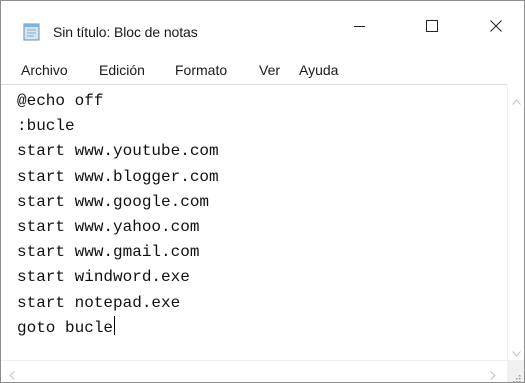  I want to click on maximize-button, so click(431, 27).